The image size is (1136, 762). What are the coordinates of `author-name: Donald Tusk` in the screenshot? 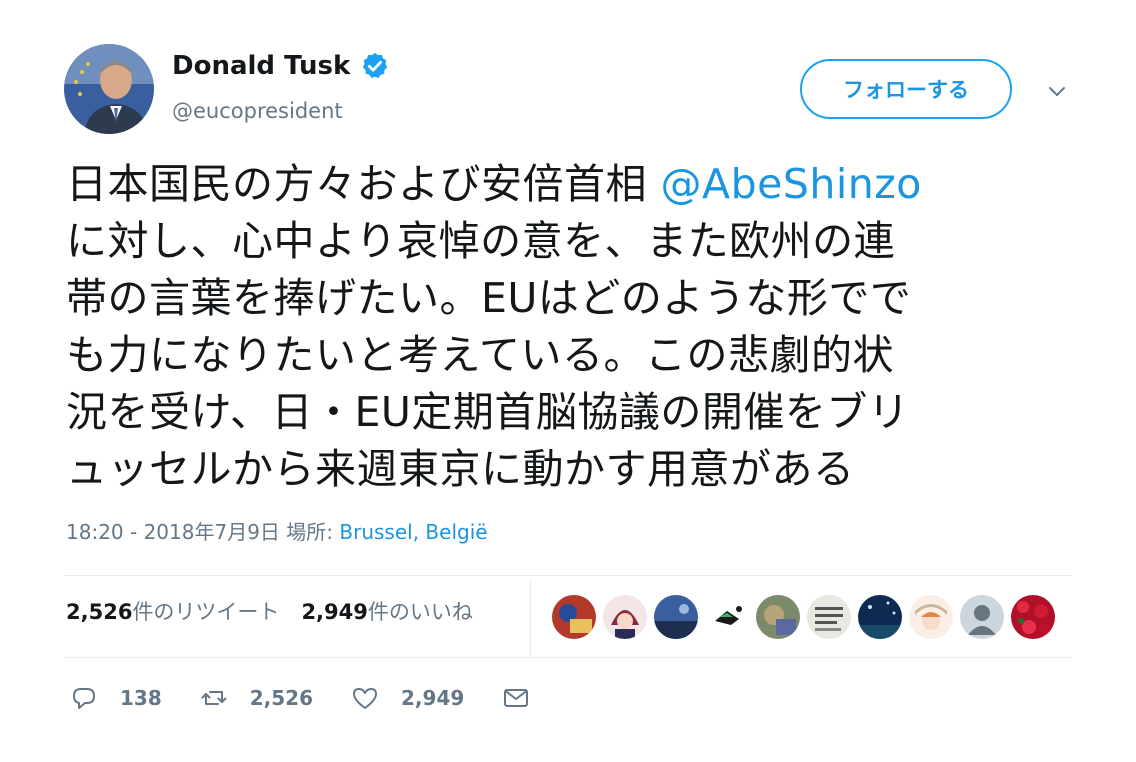 It's located at (261, 66).